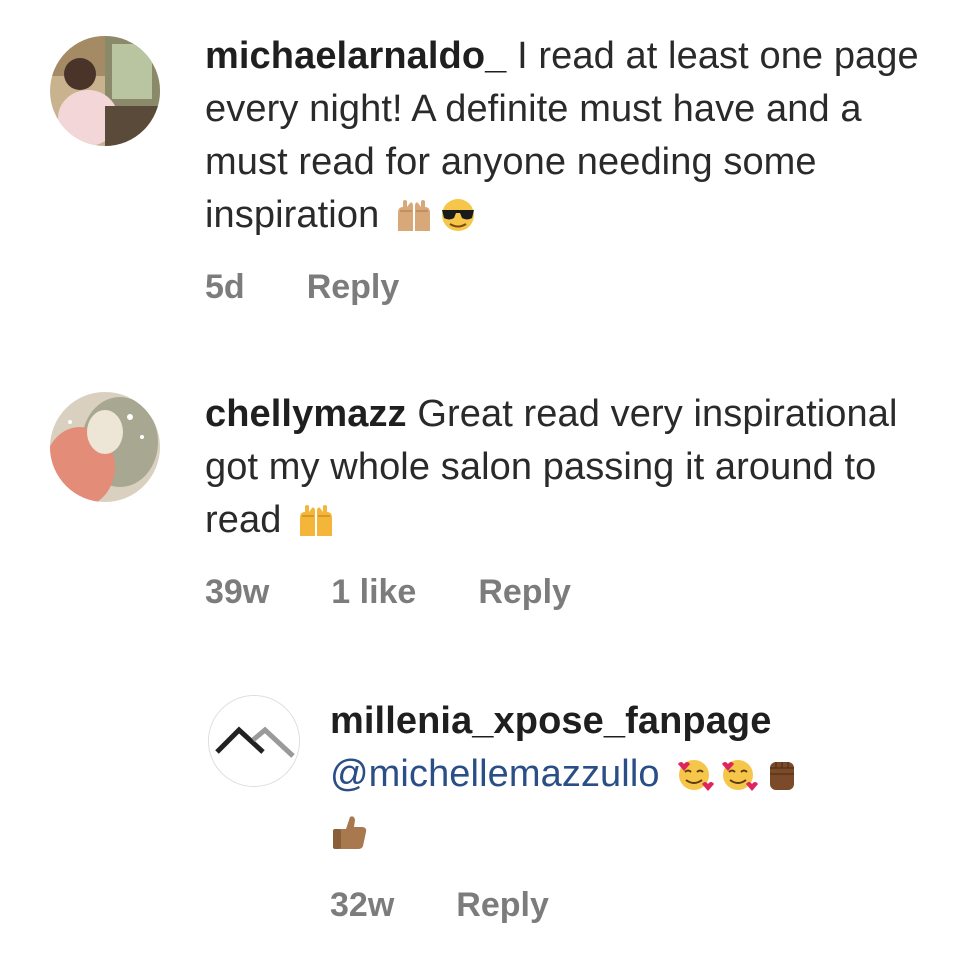 Image resolution: width=966 pixels, height=959 pixels. Describe the element at coordinates (458, 221) in the screenshot. I see `sunglasses-face-icon` at that location.